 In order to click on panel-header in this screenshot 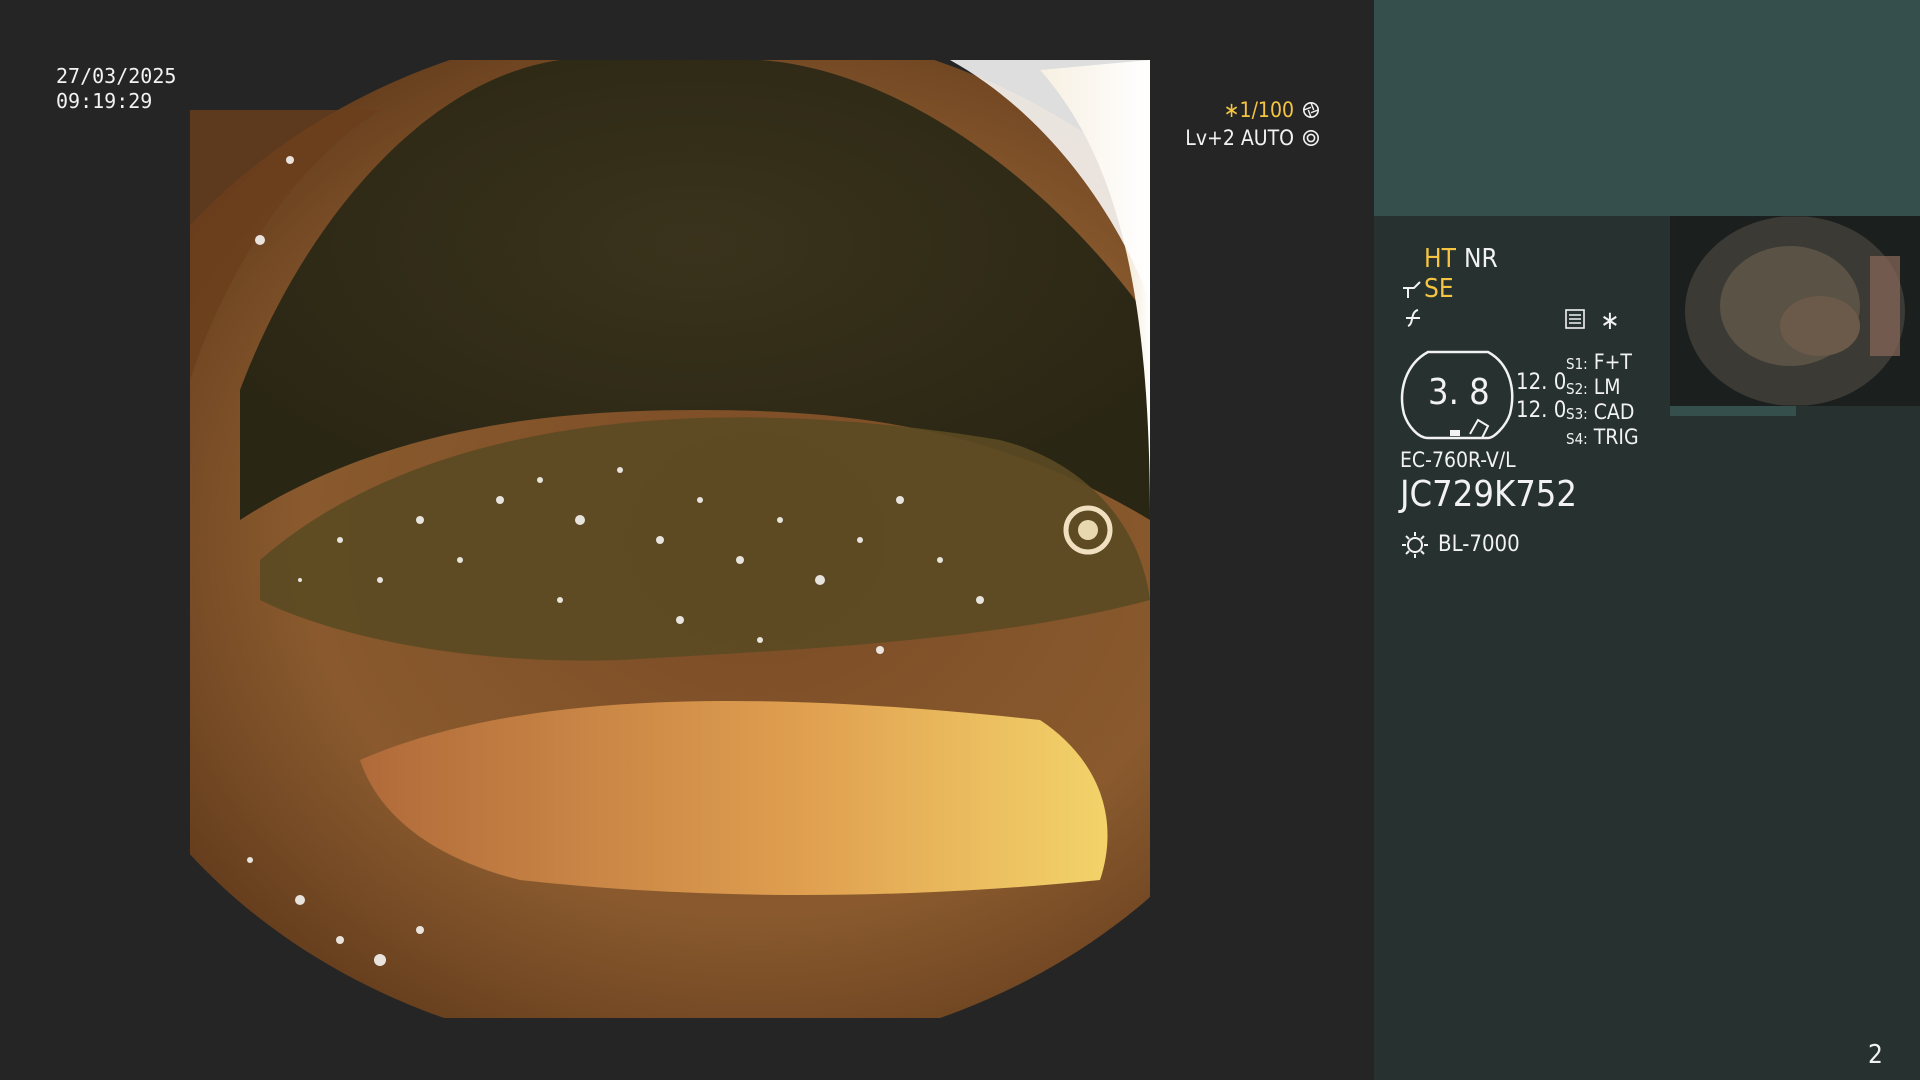, I will do `click(1647, 108)`.